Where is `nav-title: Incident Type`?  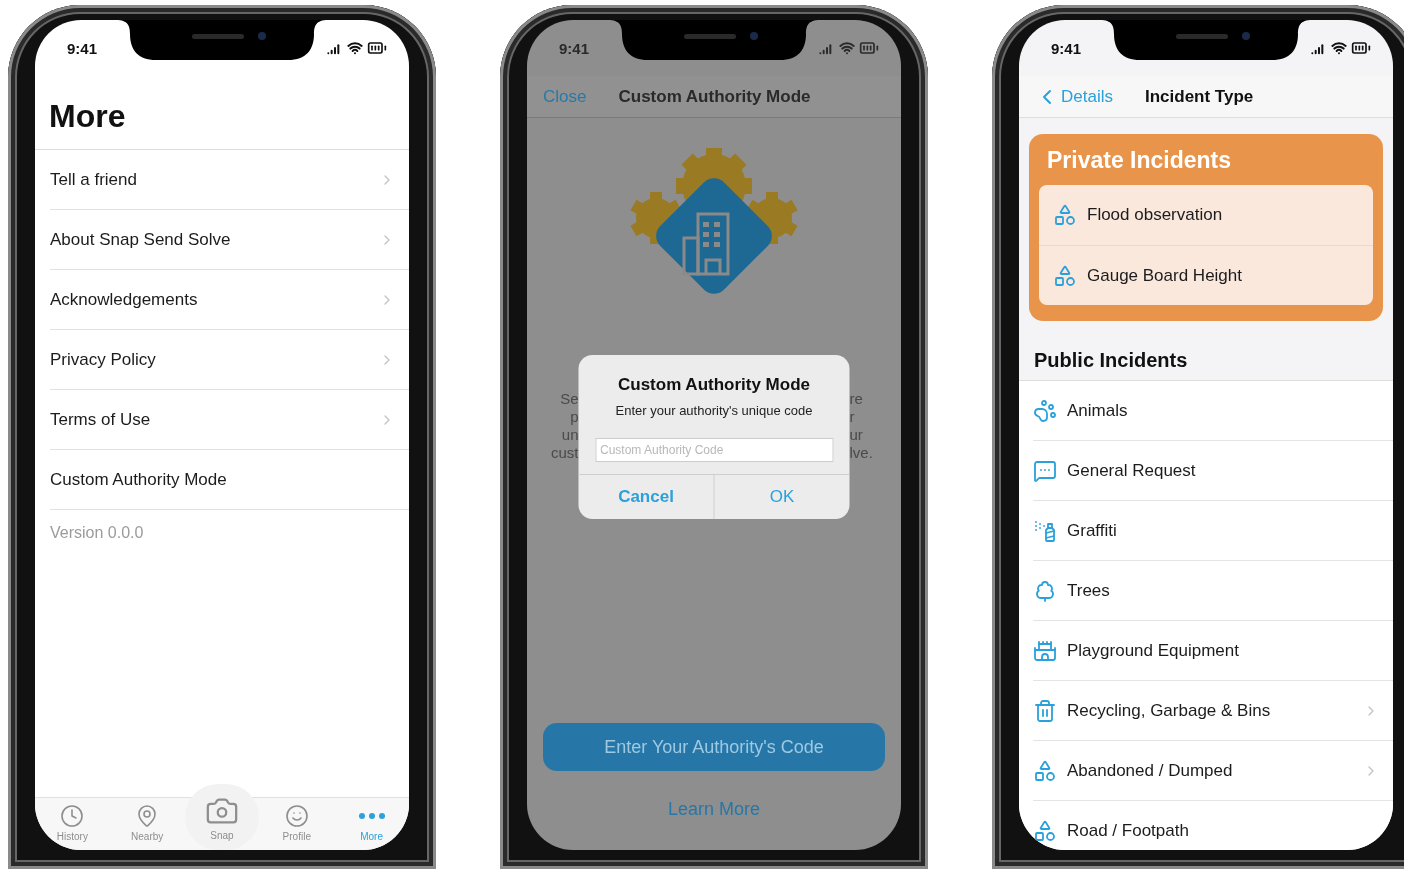 nav-title: Incident Type is located at coordinates (1199, 96).